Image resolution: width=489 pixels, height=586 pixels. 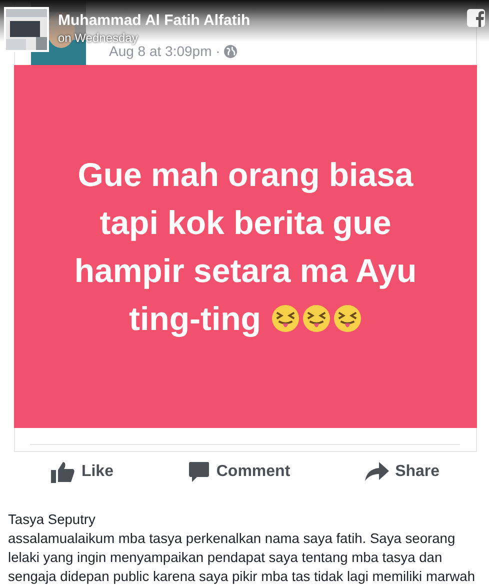 What do you see at coordinates (239, 472) in the screenshot?
I see `comment-button: Comment` at bounding box center [239, 472].